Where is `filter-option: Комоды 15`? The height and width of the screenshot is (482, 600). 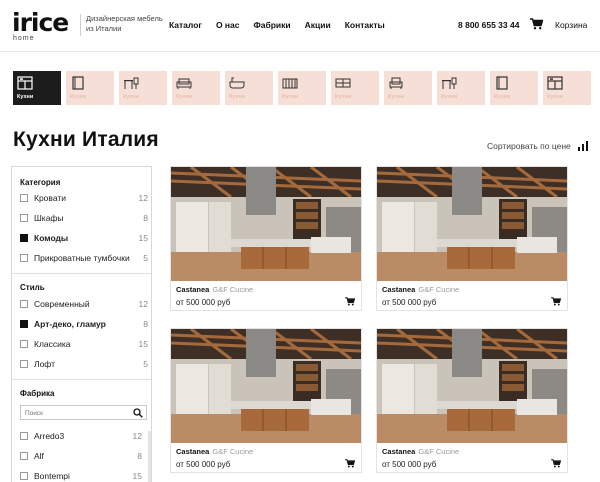 filter-option: Комоды 15 is located at coordinates (84, 239).